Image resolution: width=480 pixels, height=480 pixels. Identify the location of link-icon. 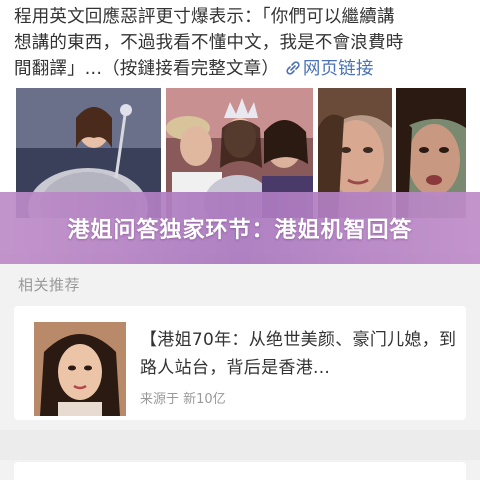
(293, 68).